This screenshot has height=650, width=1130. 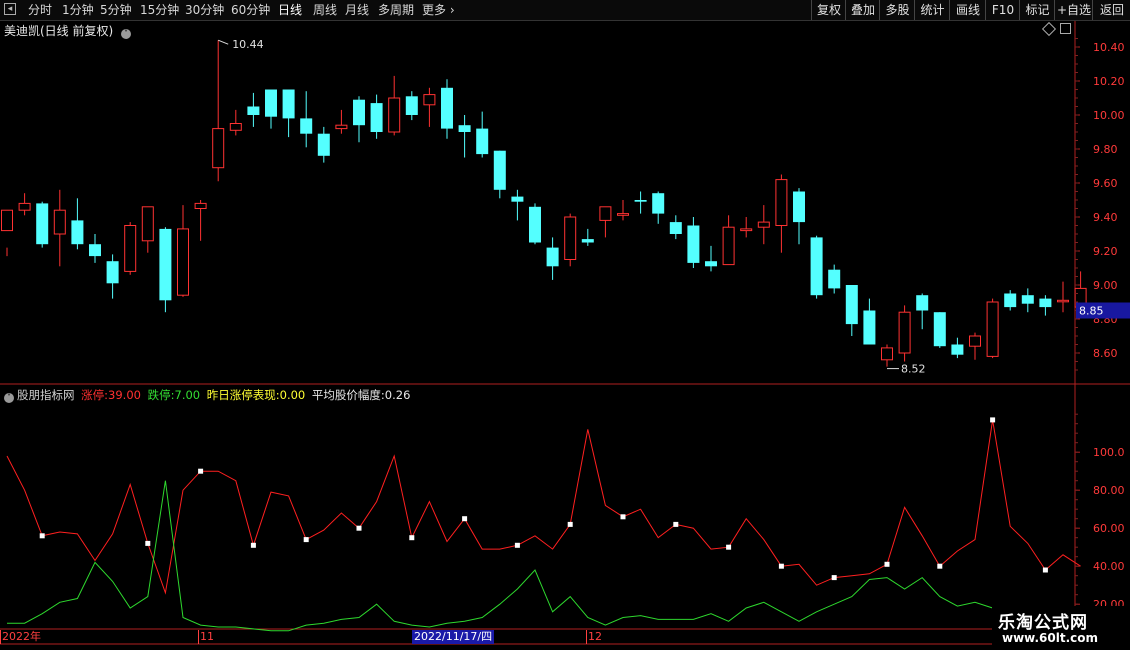 What do you see at coordinates (40, 10) in the screenshot?
I see `period-tab: 分时` at bounding box center [40, 10].